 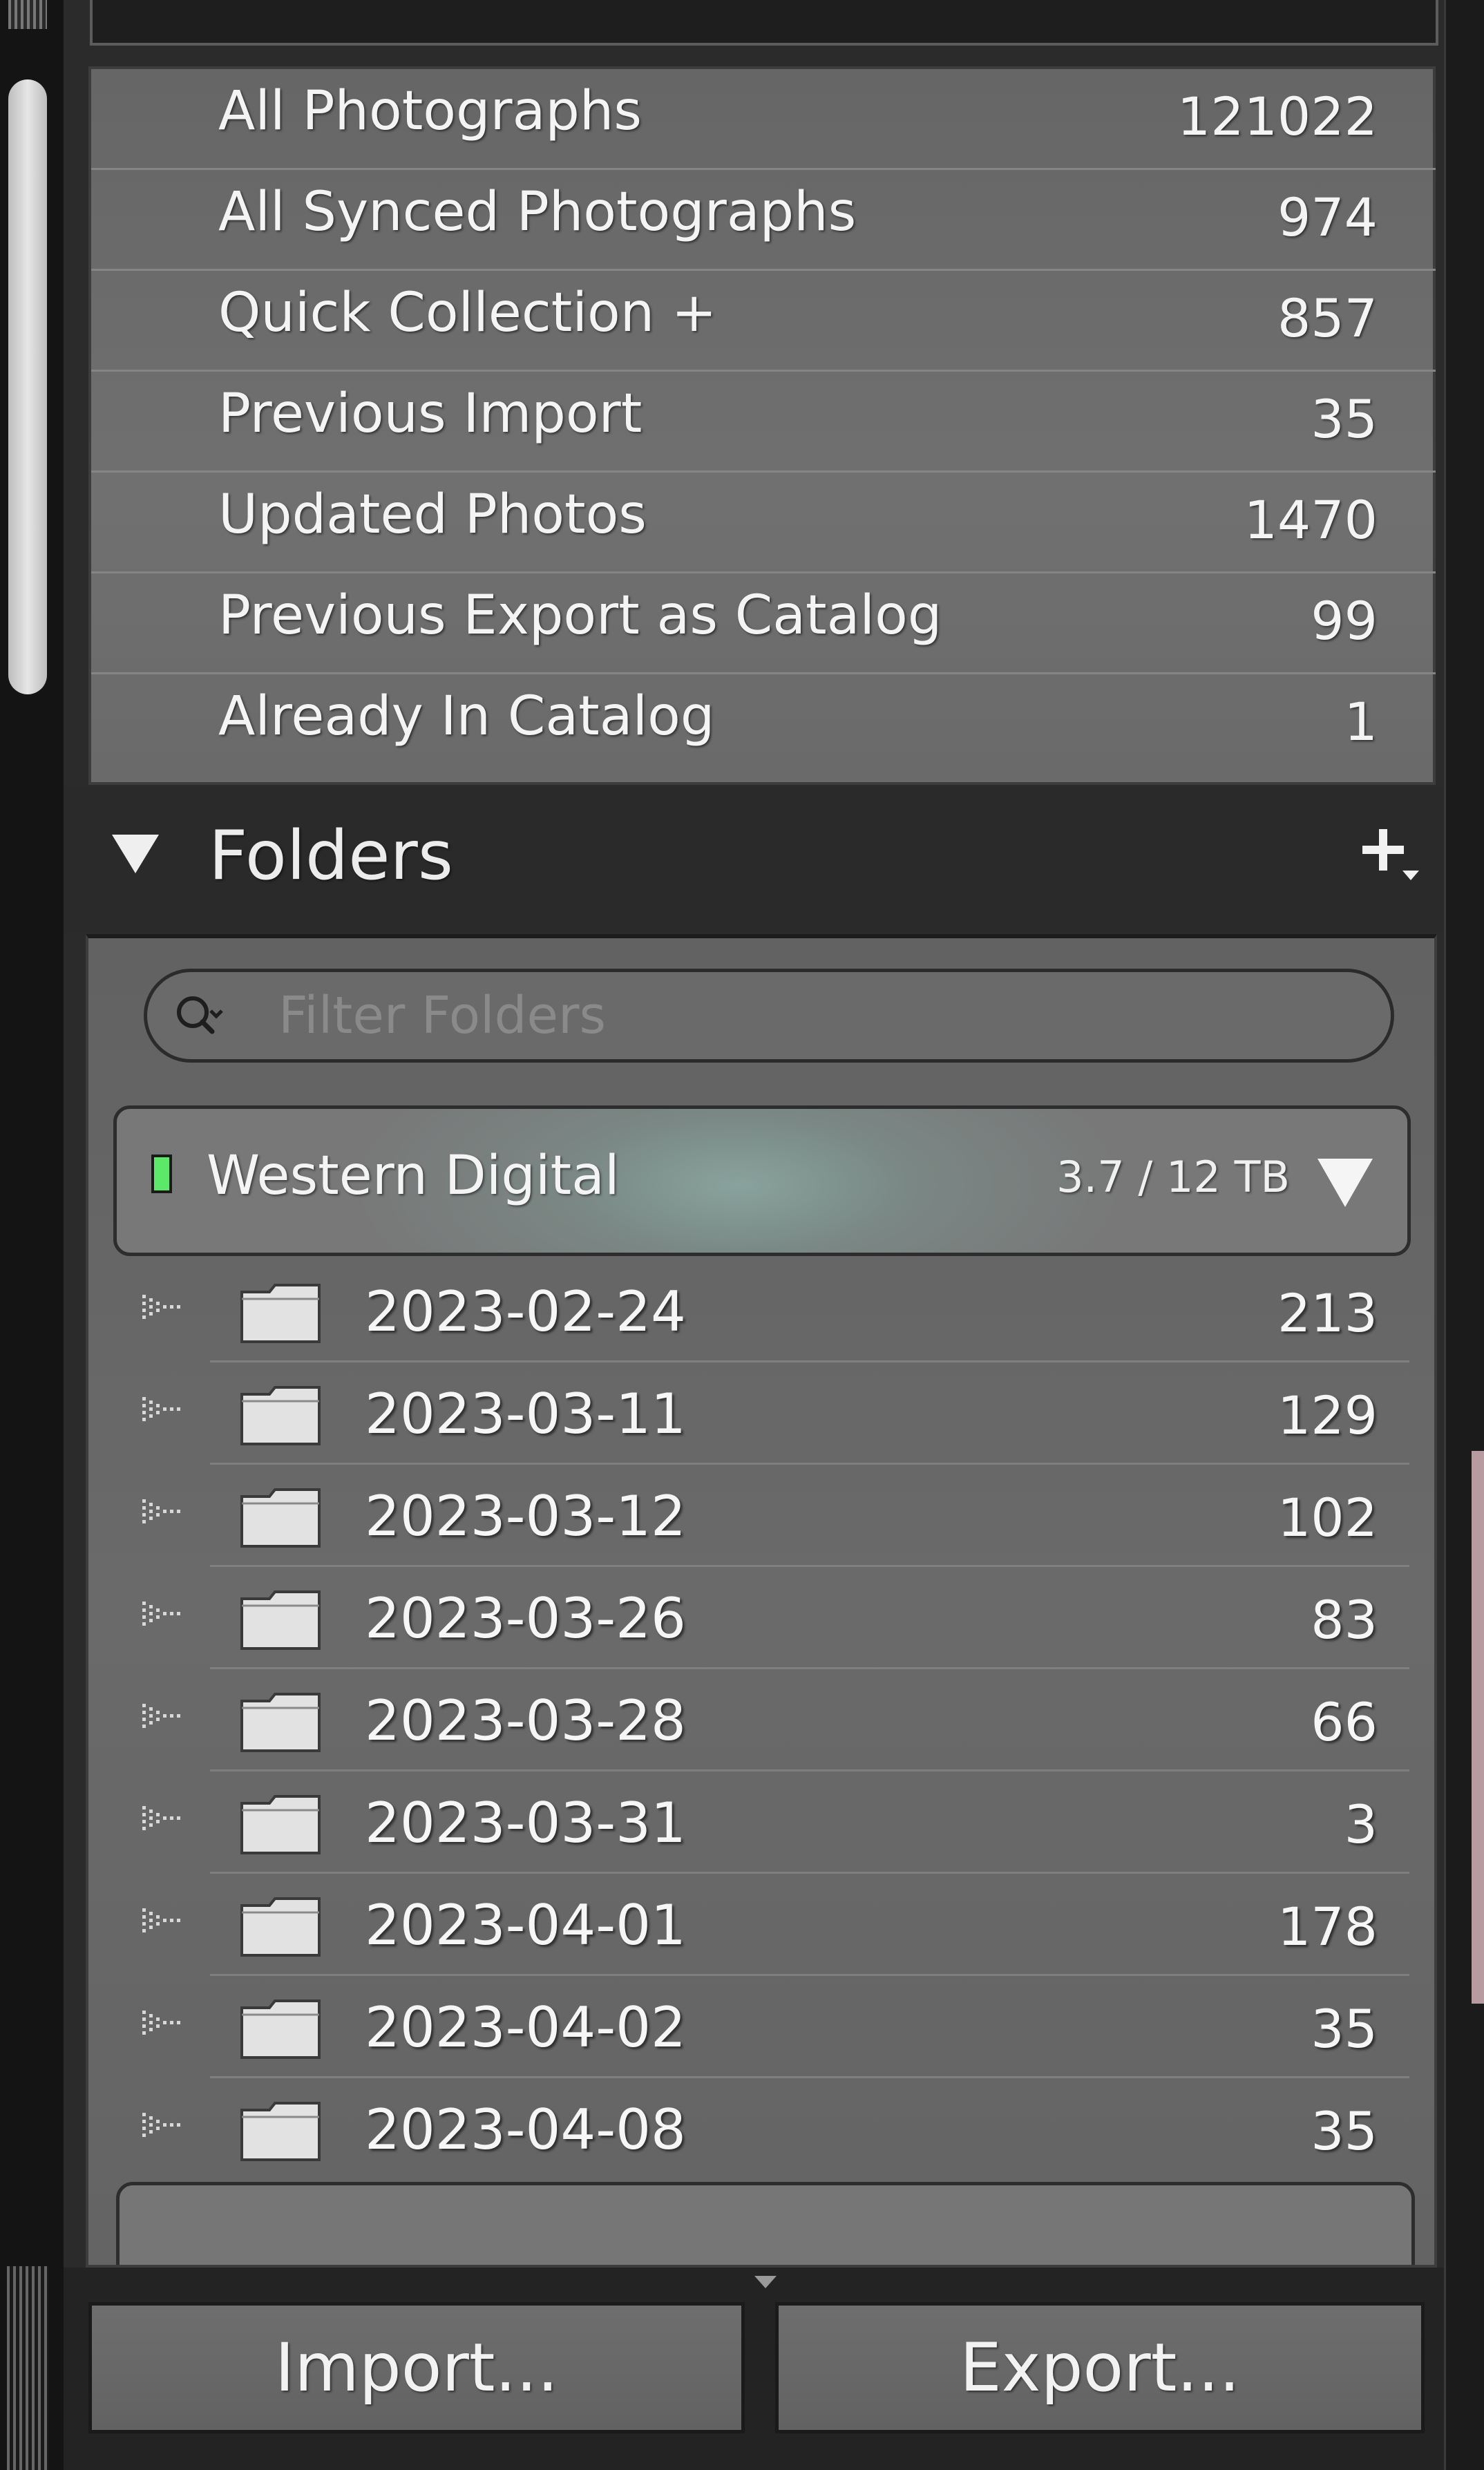 What do you see at coordinates (1344, 621) in the screenshot?
I see `catalog-item-count: 99` at bounding box center [1344, 621].